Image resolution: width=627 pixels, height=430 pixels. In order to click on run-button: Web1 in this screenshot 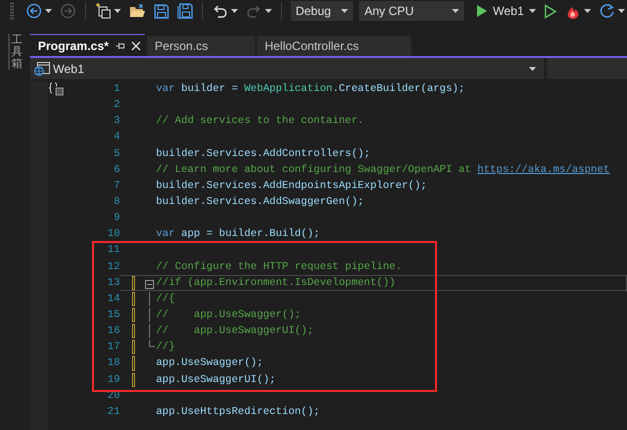, I will do `click(506, 11)`.